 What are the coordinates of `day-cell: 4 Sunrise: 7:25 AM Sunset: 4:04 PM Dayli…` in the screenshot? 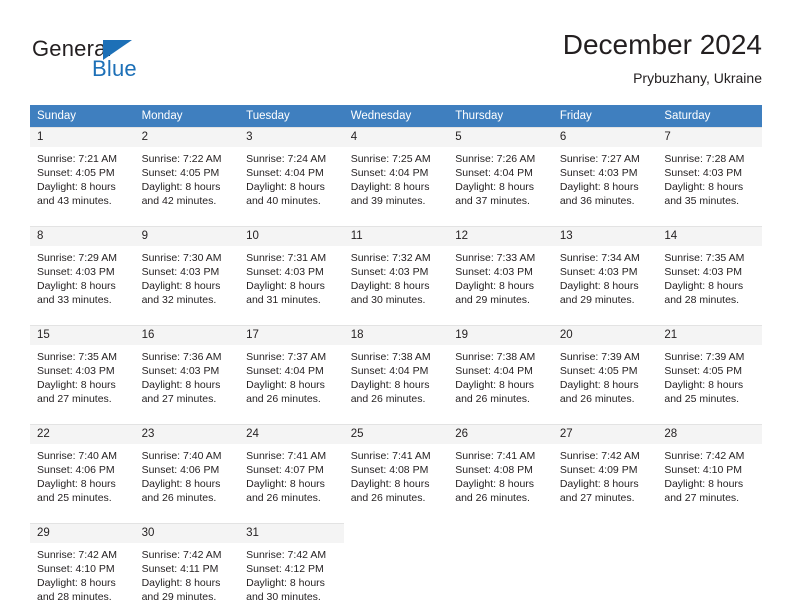 It's located at (396, 171).